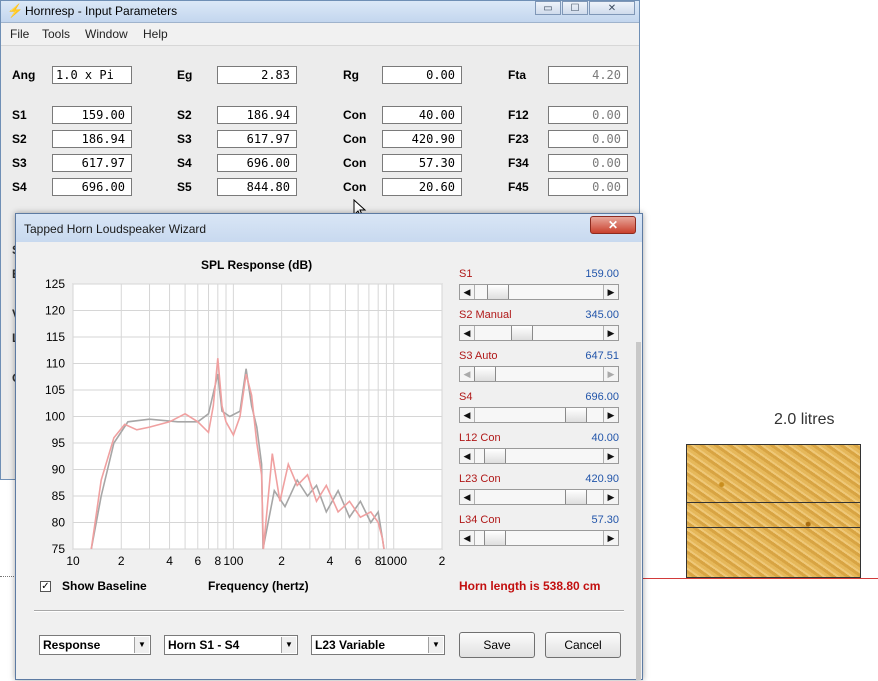 The width and height of the screenshot is (878, 681). What do you see at coordinates (19, 187) in the screenshot?
I see `label-s4: S4` at bounding box center [19, 187].